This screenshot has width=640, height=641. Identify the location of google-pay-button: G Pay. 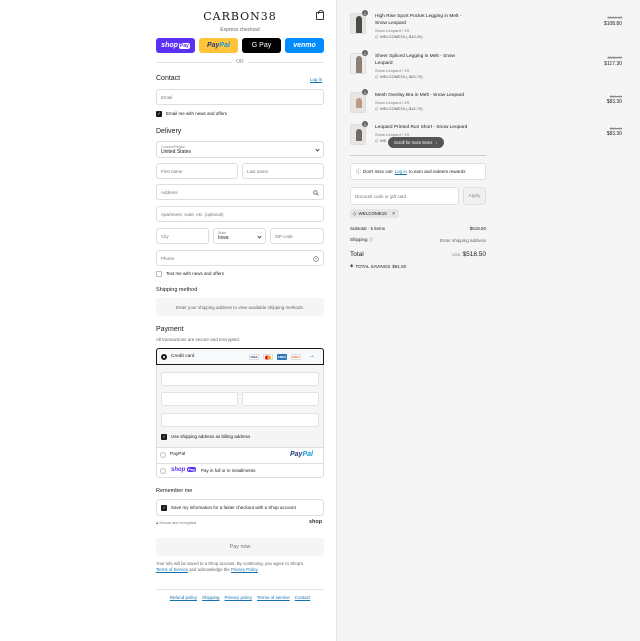
(261, 45).